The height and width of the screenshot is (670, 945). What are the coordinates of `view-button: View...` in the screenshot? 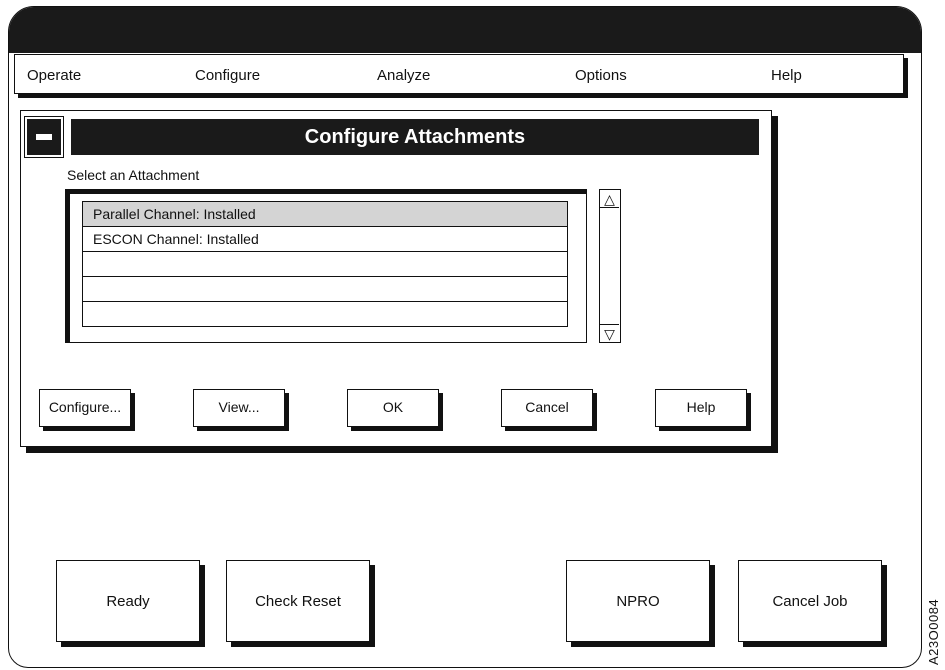 It's located at (239, 408).